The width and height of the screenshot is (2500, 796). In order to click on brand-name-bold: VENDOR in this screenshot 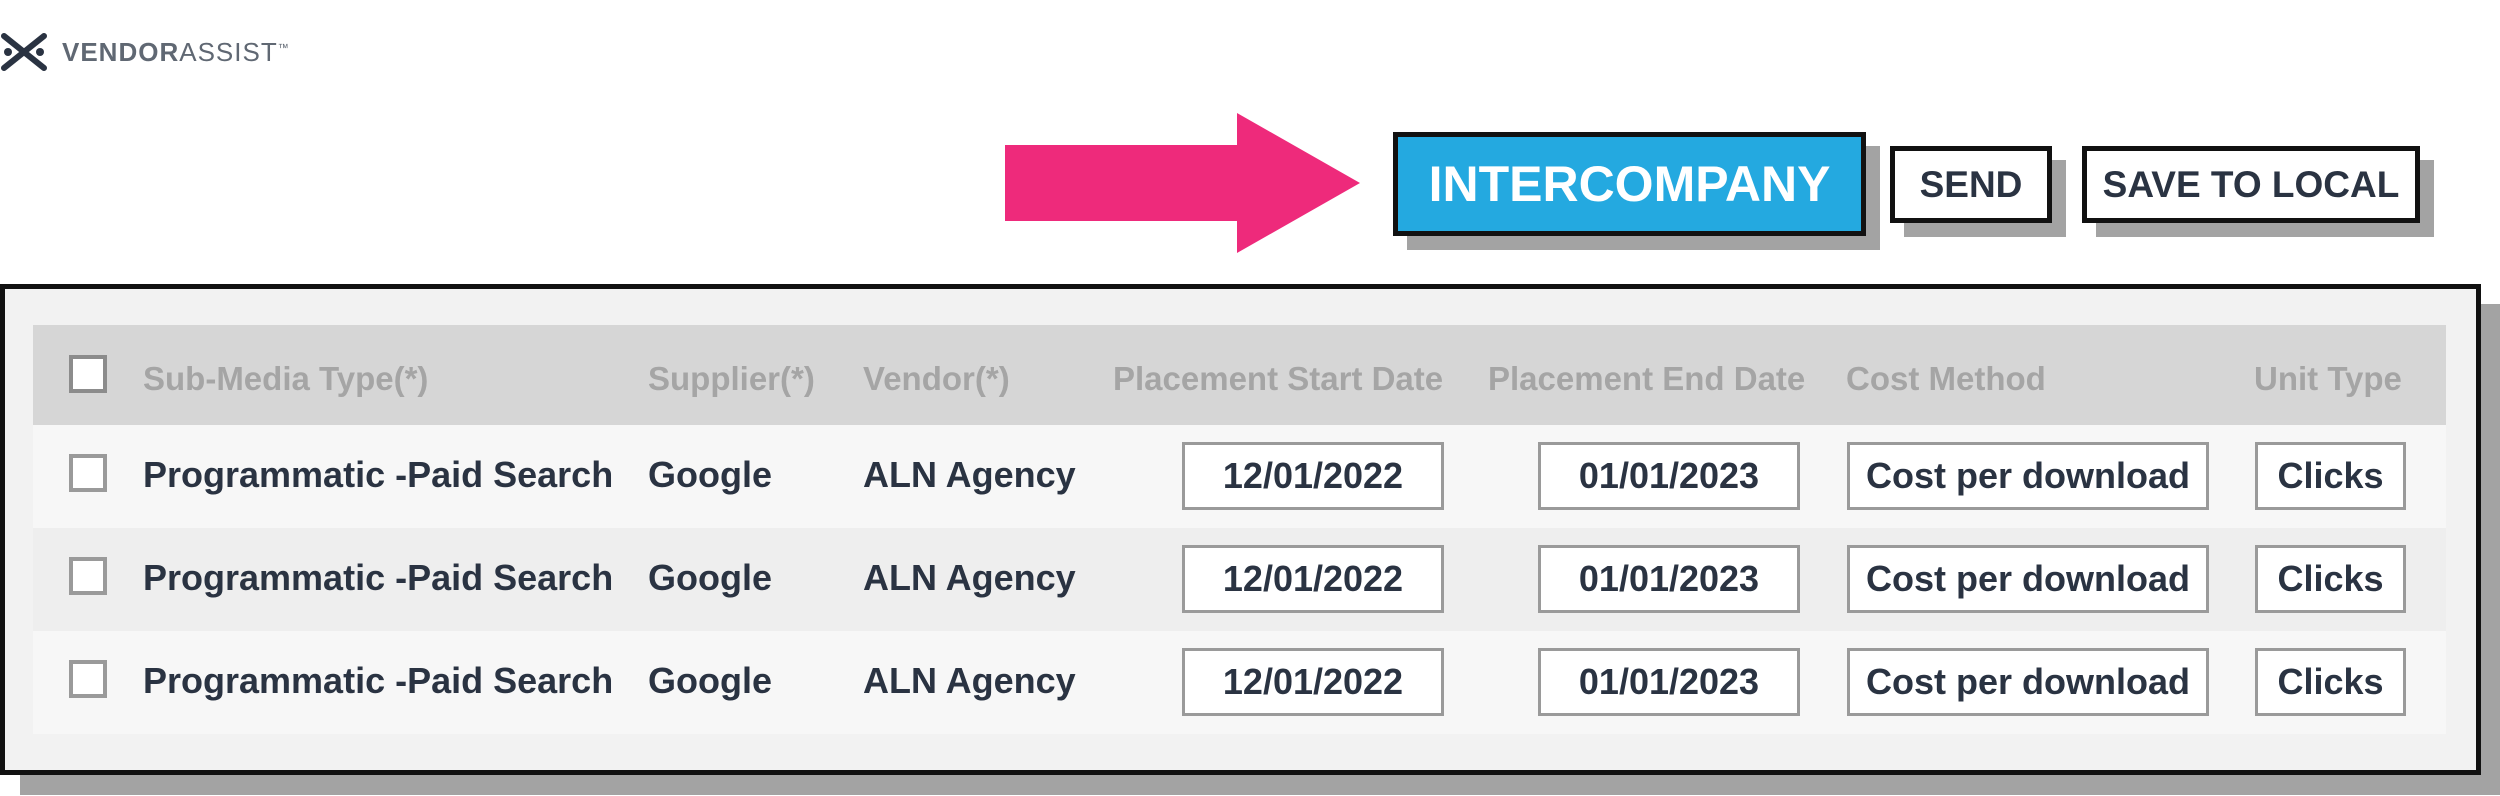, I will do `click(121, 51)`.